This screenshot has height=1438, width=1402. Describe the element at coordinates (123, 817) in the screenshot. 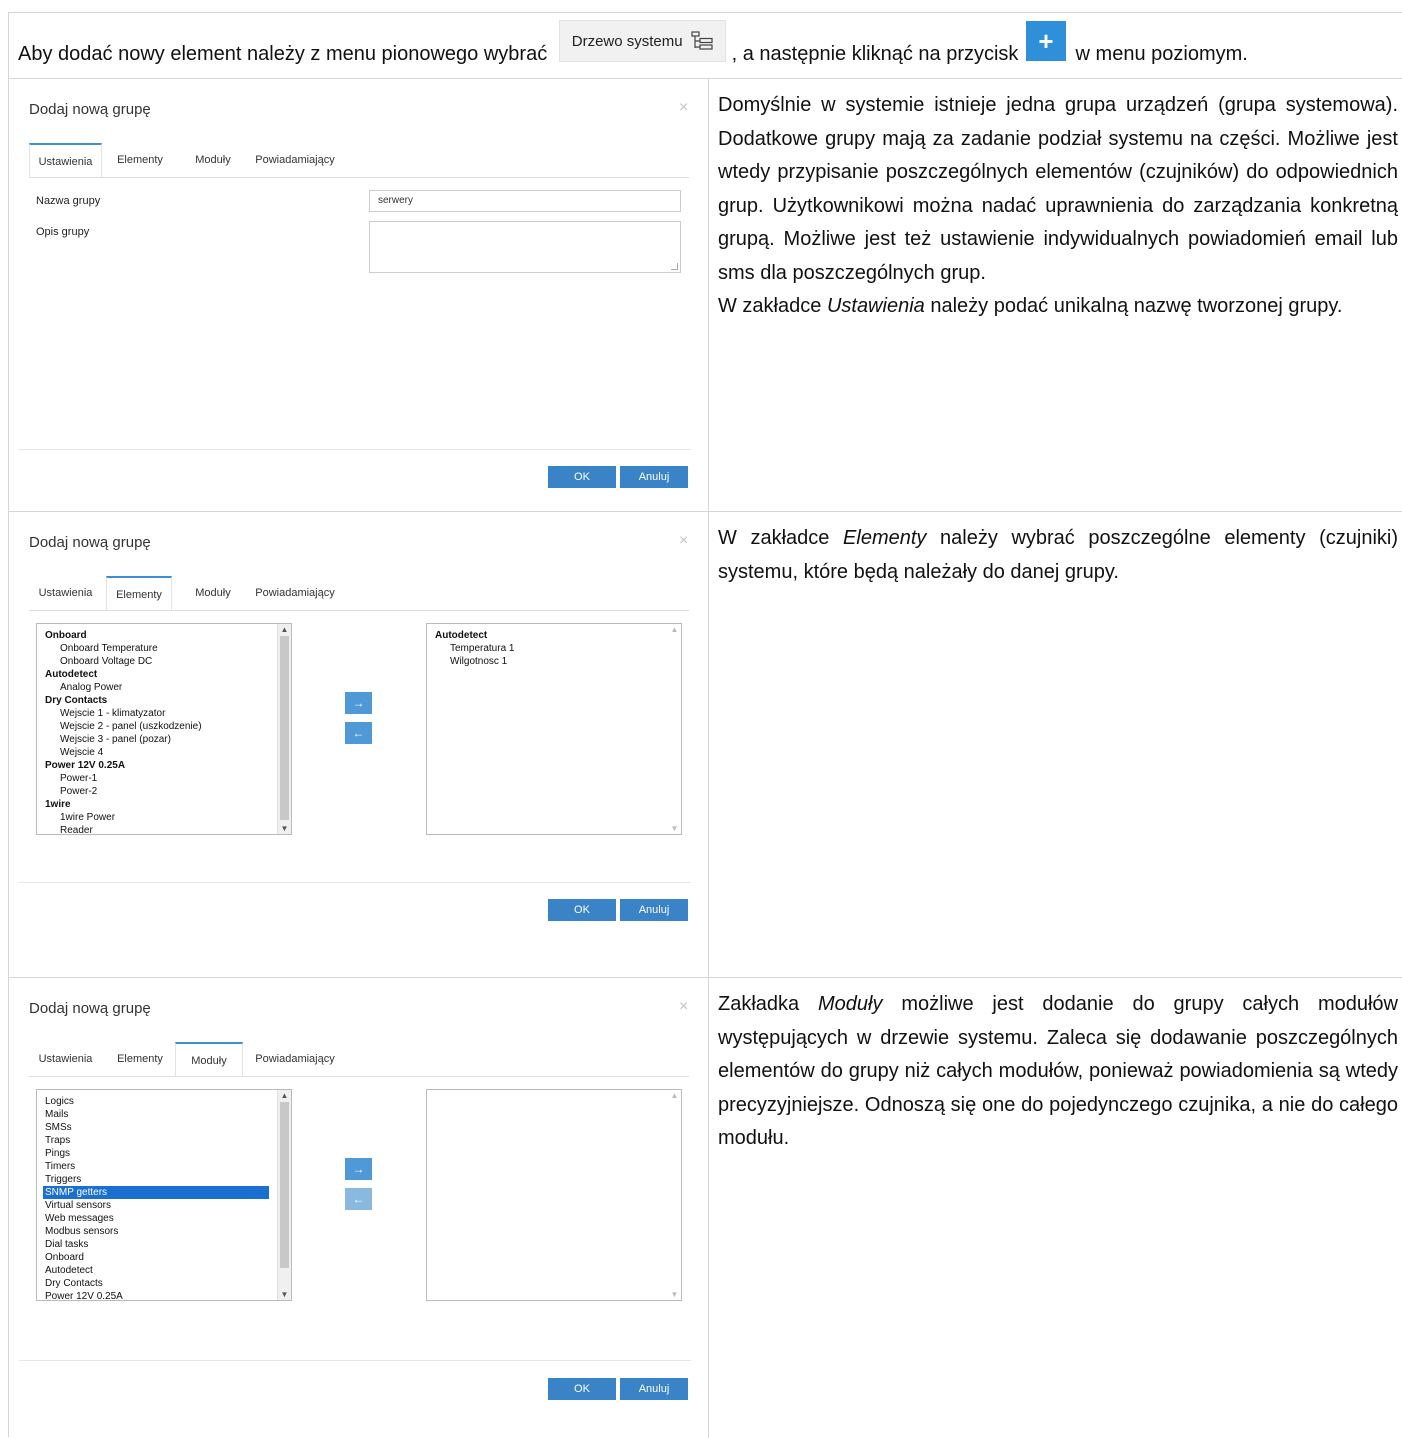

I see `list-item: 1wire Power` at that location.